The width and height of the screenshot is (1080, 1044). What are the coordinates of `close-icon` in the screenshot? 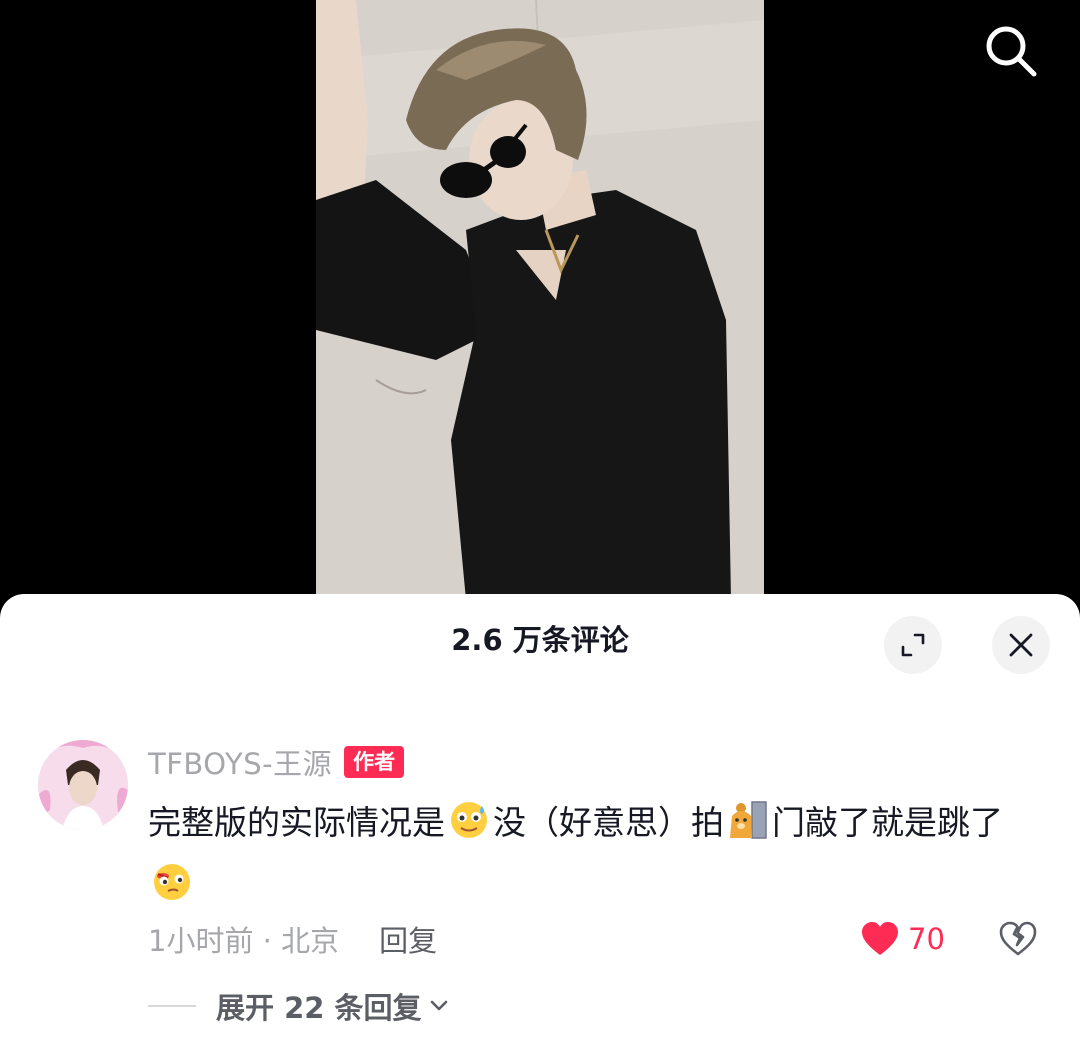 It's located at (1021, 645).